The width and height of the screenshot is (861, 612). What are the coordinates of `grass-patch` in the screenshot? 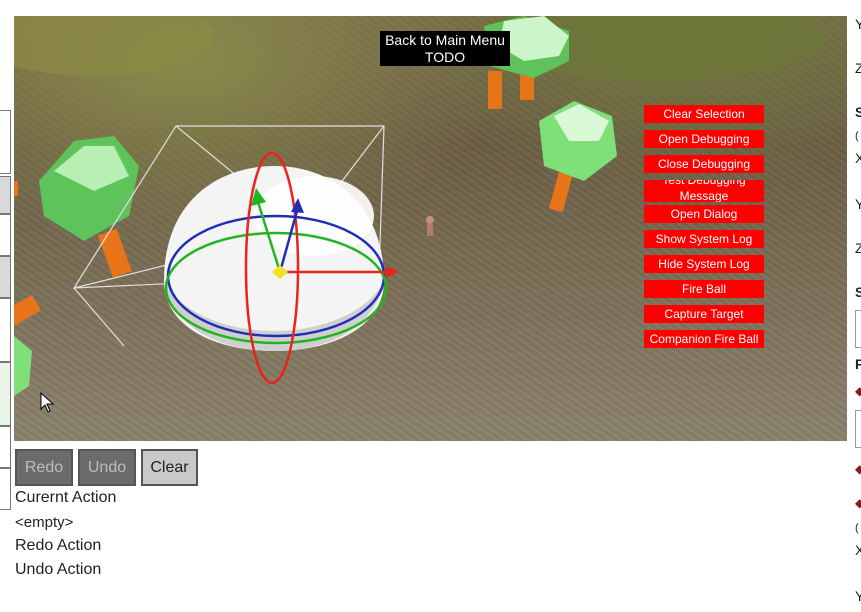 It's located at (114, 46).